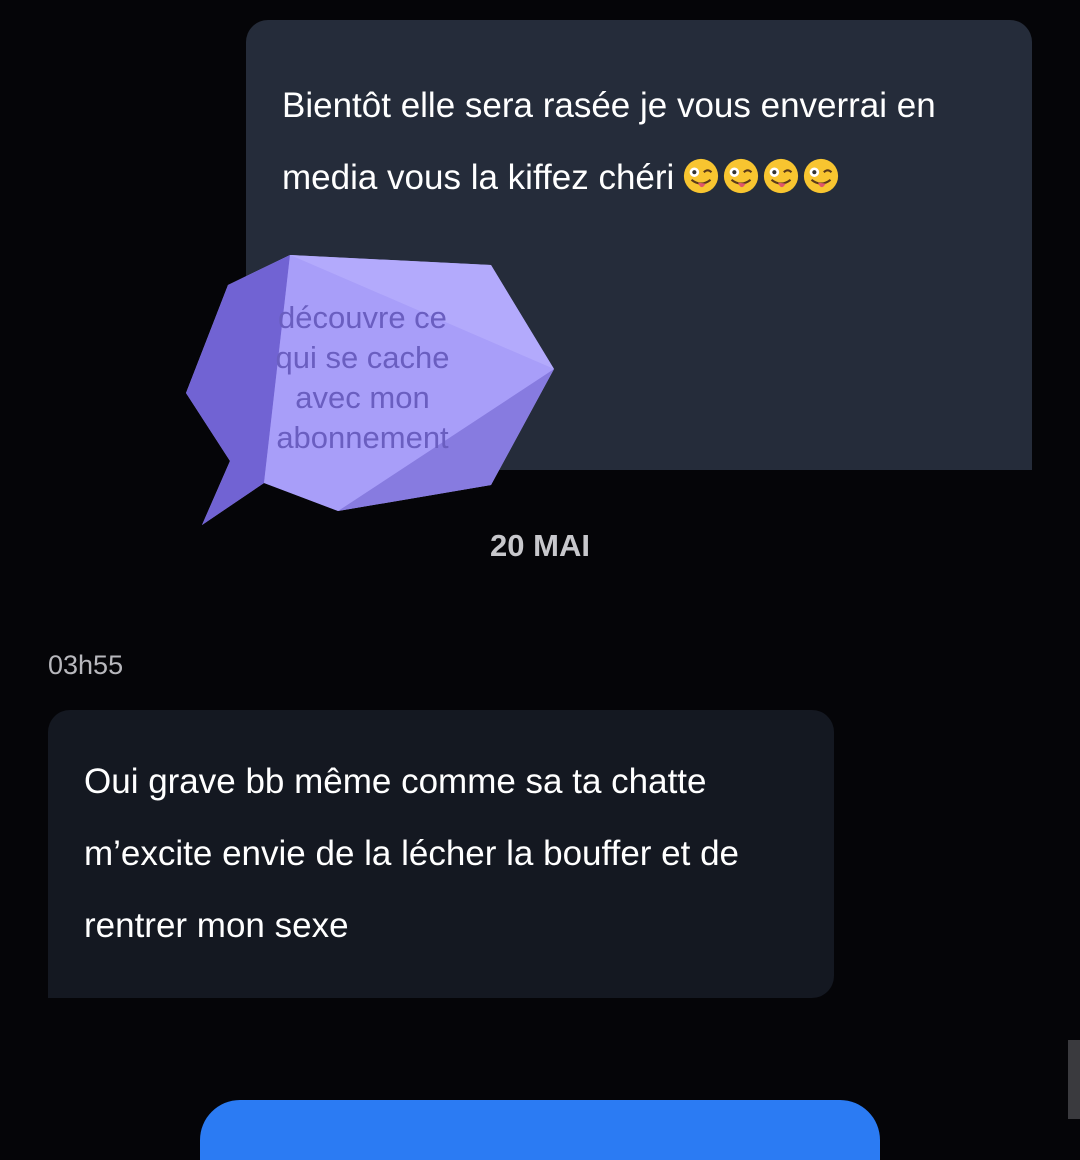 The height and width of the screenshot is (1160, 1080). Describe the element at coordinates (761, 176) in the screenshot. I see `emoji-group` at that location.